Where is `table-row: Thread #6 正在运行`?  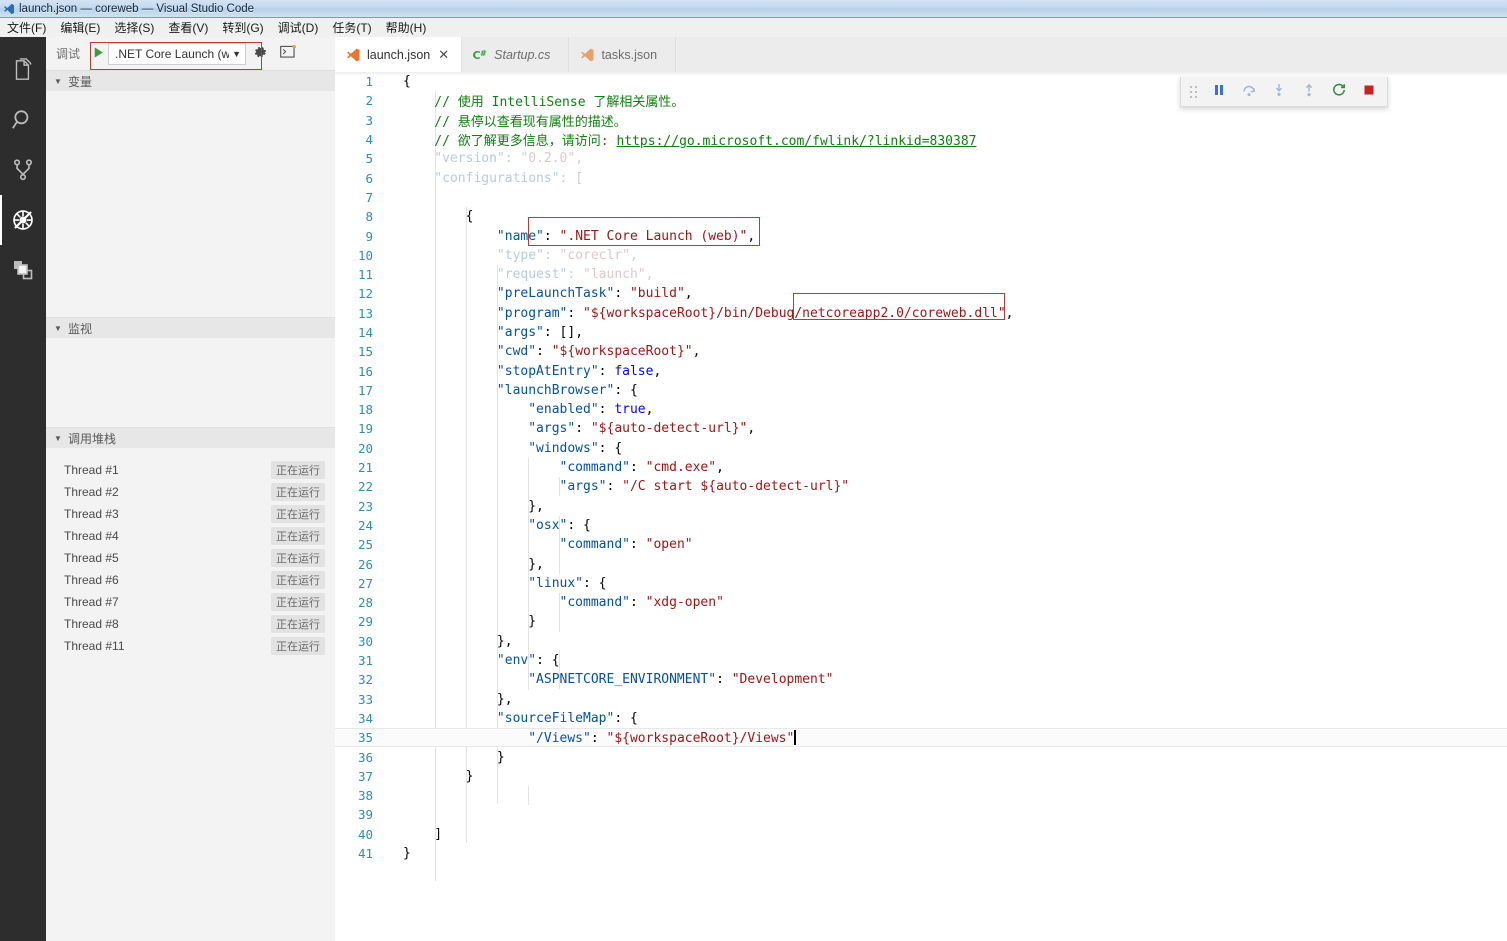
table-row: Thread #6 正在运行 is located at coordinates (190, 580).